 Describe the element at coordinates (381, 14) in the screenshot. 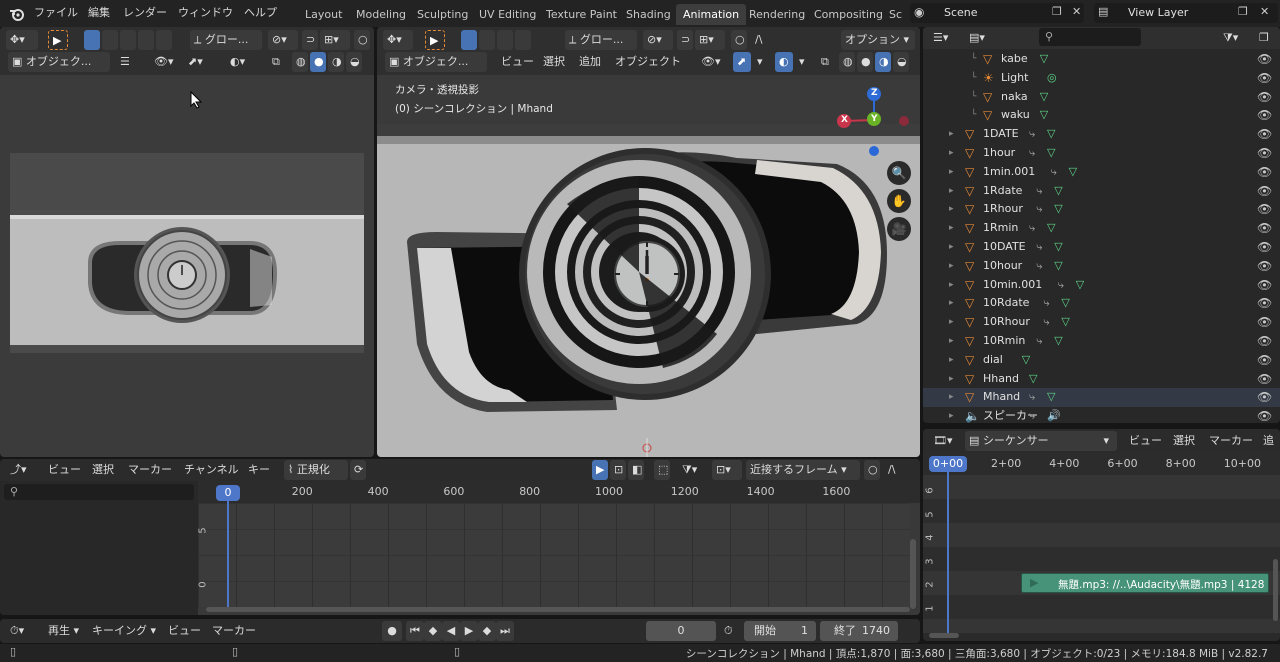

I see `tab-modeling: Modeling` at that location.